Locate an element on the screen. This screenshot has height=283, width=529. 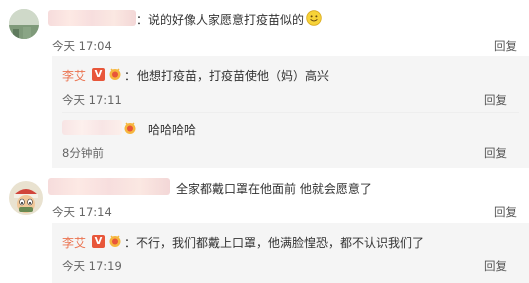
subcomment-divider is located at coordinates (290, 112).